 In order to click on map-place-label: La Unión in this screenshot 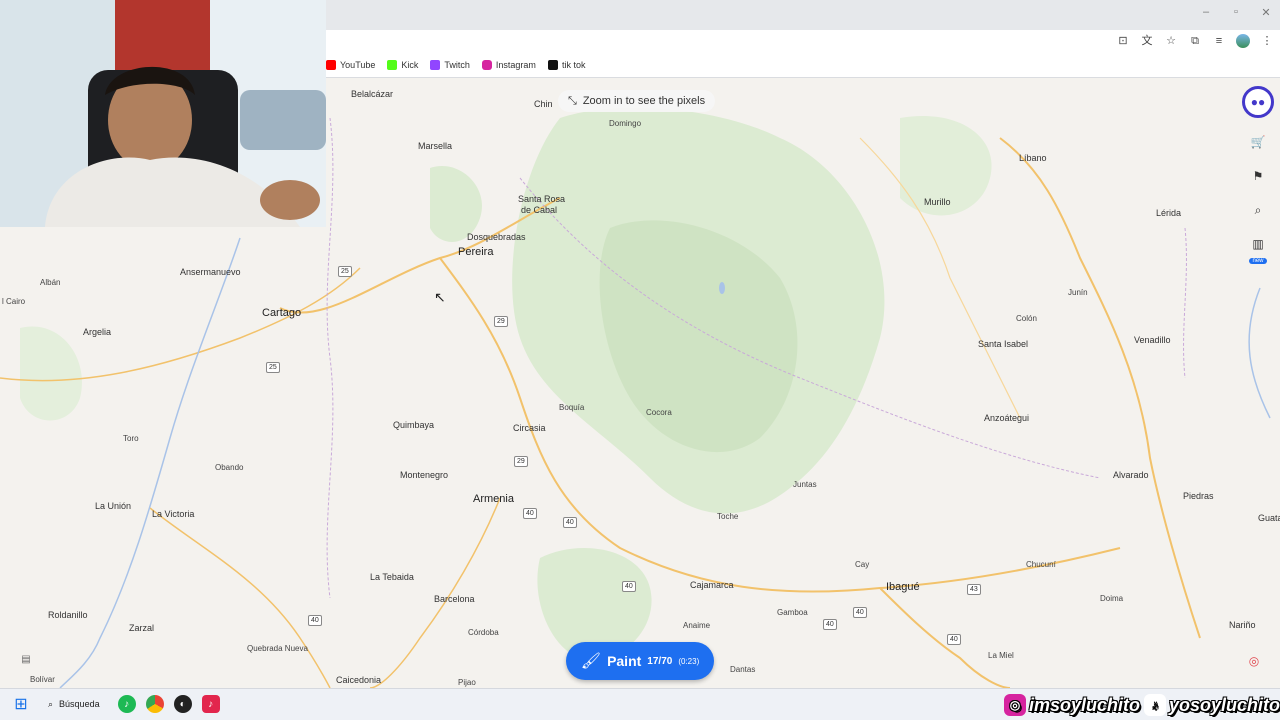, I will do `click(113, 506)`.